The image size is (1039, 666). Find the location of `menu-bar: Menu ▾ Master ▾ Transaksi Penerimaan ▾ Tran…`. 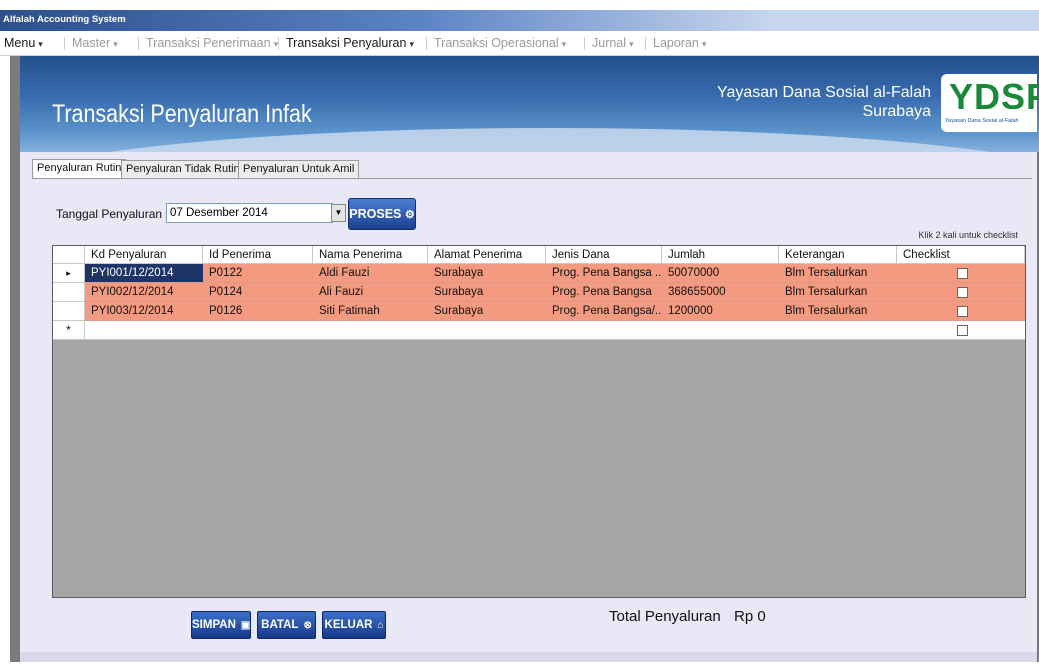

menu-bar: Menu ▾ Master ▾ Transaksi Penerimaan ▾ Tran… is located at coordinates (519, 43).